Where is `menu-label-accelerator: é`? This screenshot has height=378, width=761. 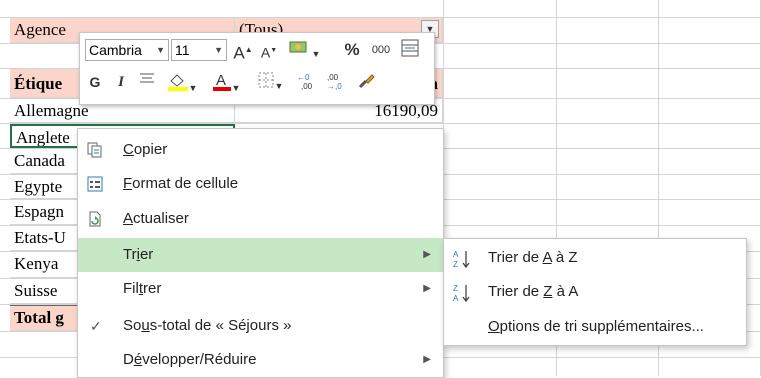 menu-label-accelerator: é is located at coordinates (138, 359).